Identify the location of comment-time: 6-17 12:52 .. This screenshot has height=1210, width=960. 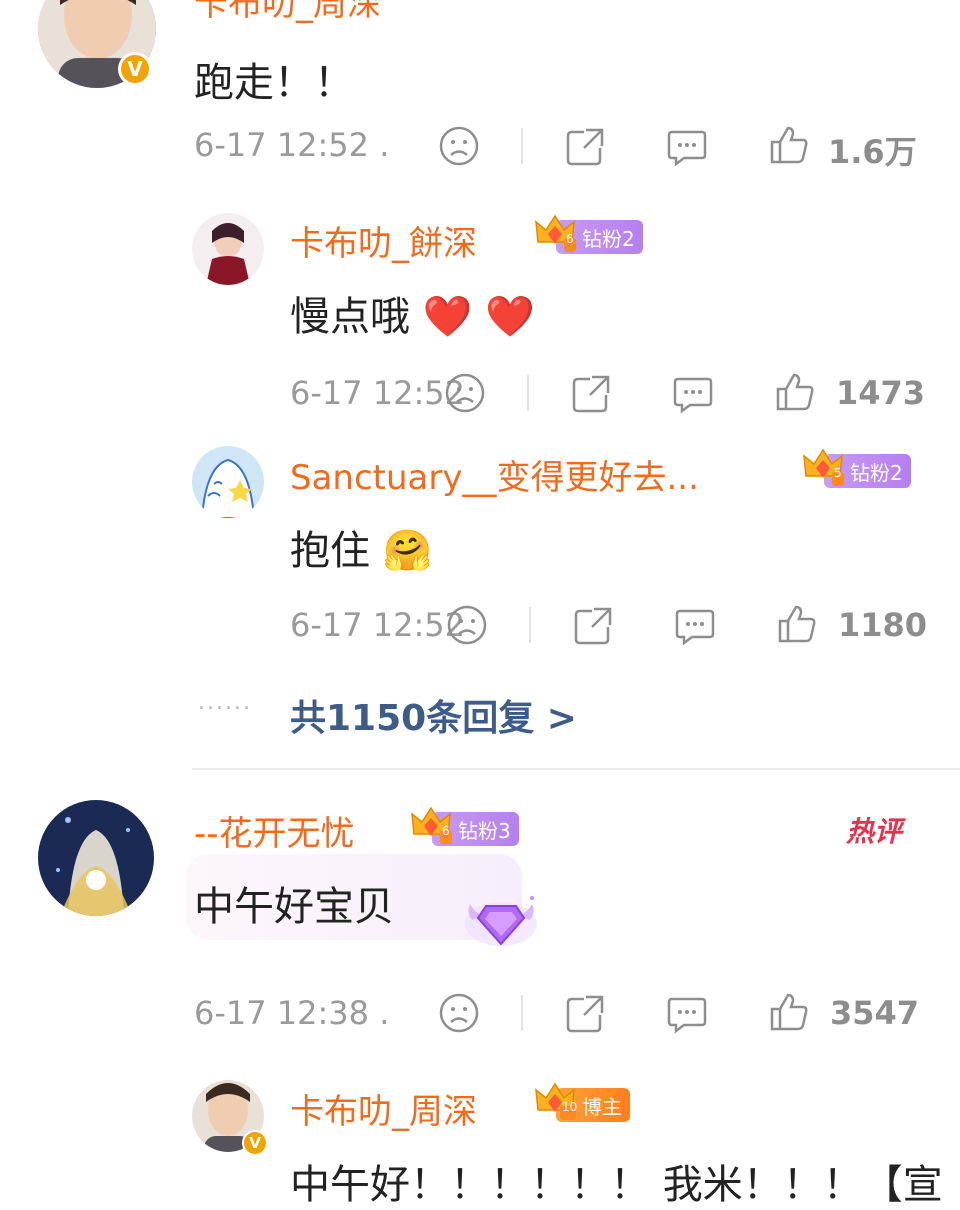
(291, 145).